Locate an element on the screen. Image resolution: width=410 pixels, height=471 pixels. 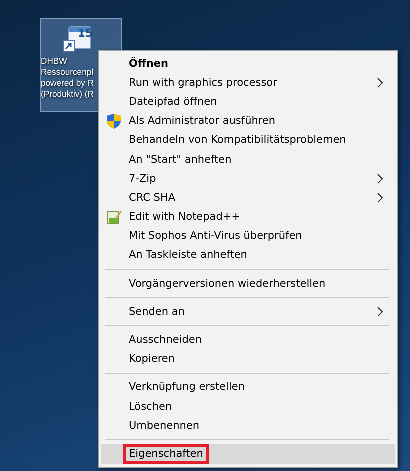
shortcut-arrow-icon is located at coordinates (69, 46).